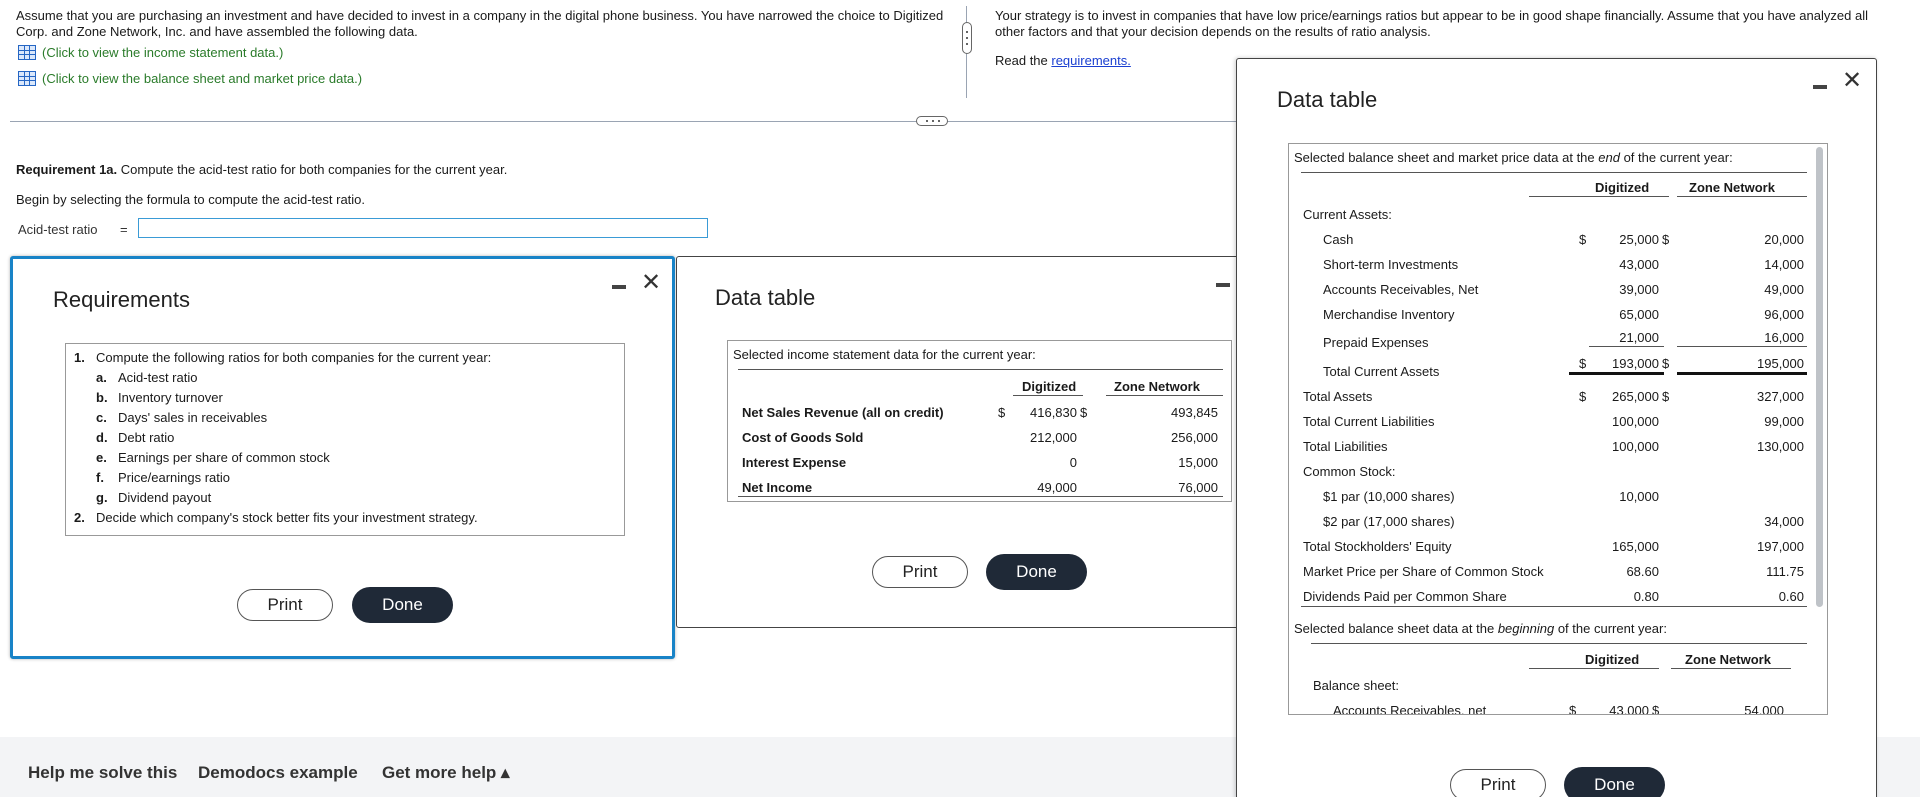 This screenshot has height=797, width=1920. Describe the element at coordinates (1389, 314) in the screenshot. I see `row-label: Merchandise Inventory` at that location.